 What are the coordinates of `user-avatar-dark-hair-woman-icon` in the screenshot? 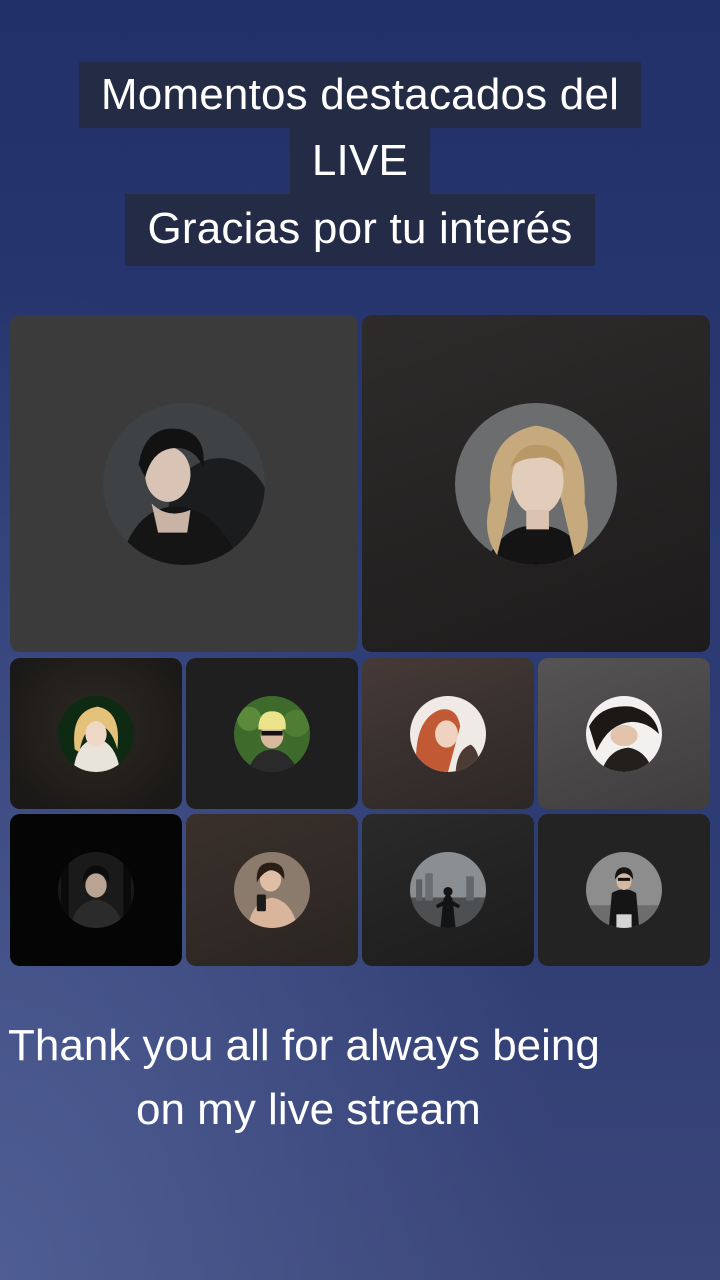 It's located at (624, 733).